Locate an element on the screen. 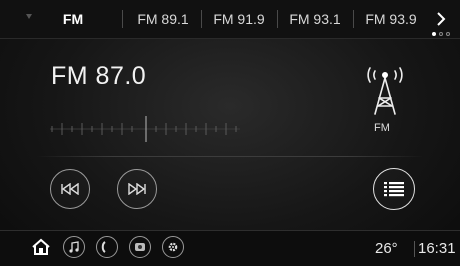 Image resolution: width=460 pixels, height=266 pixels. page-indicator is located at coordinates (441, 34).